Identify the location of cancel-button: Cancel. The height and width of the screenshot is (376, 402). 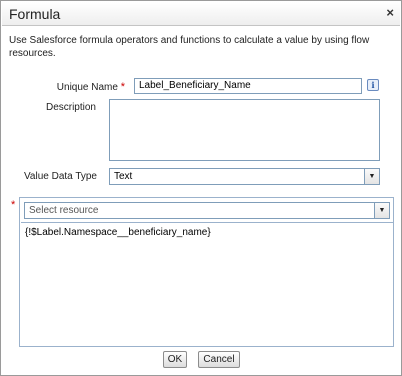
(219, 359).